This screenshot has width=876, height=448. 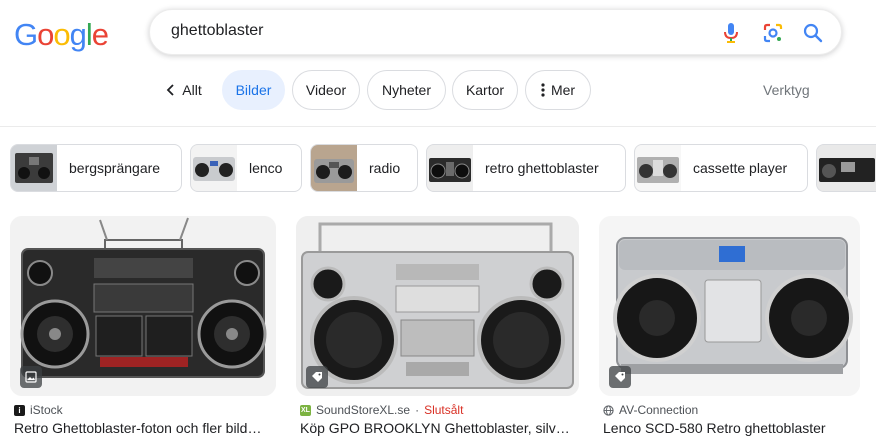 What do you see at coordinates (731, 33) in the screenshot?
I see `microphone-icon` at bounding box center [731, 33].